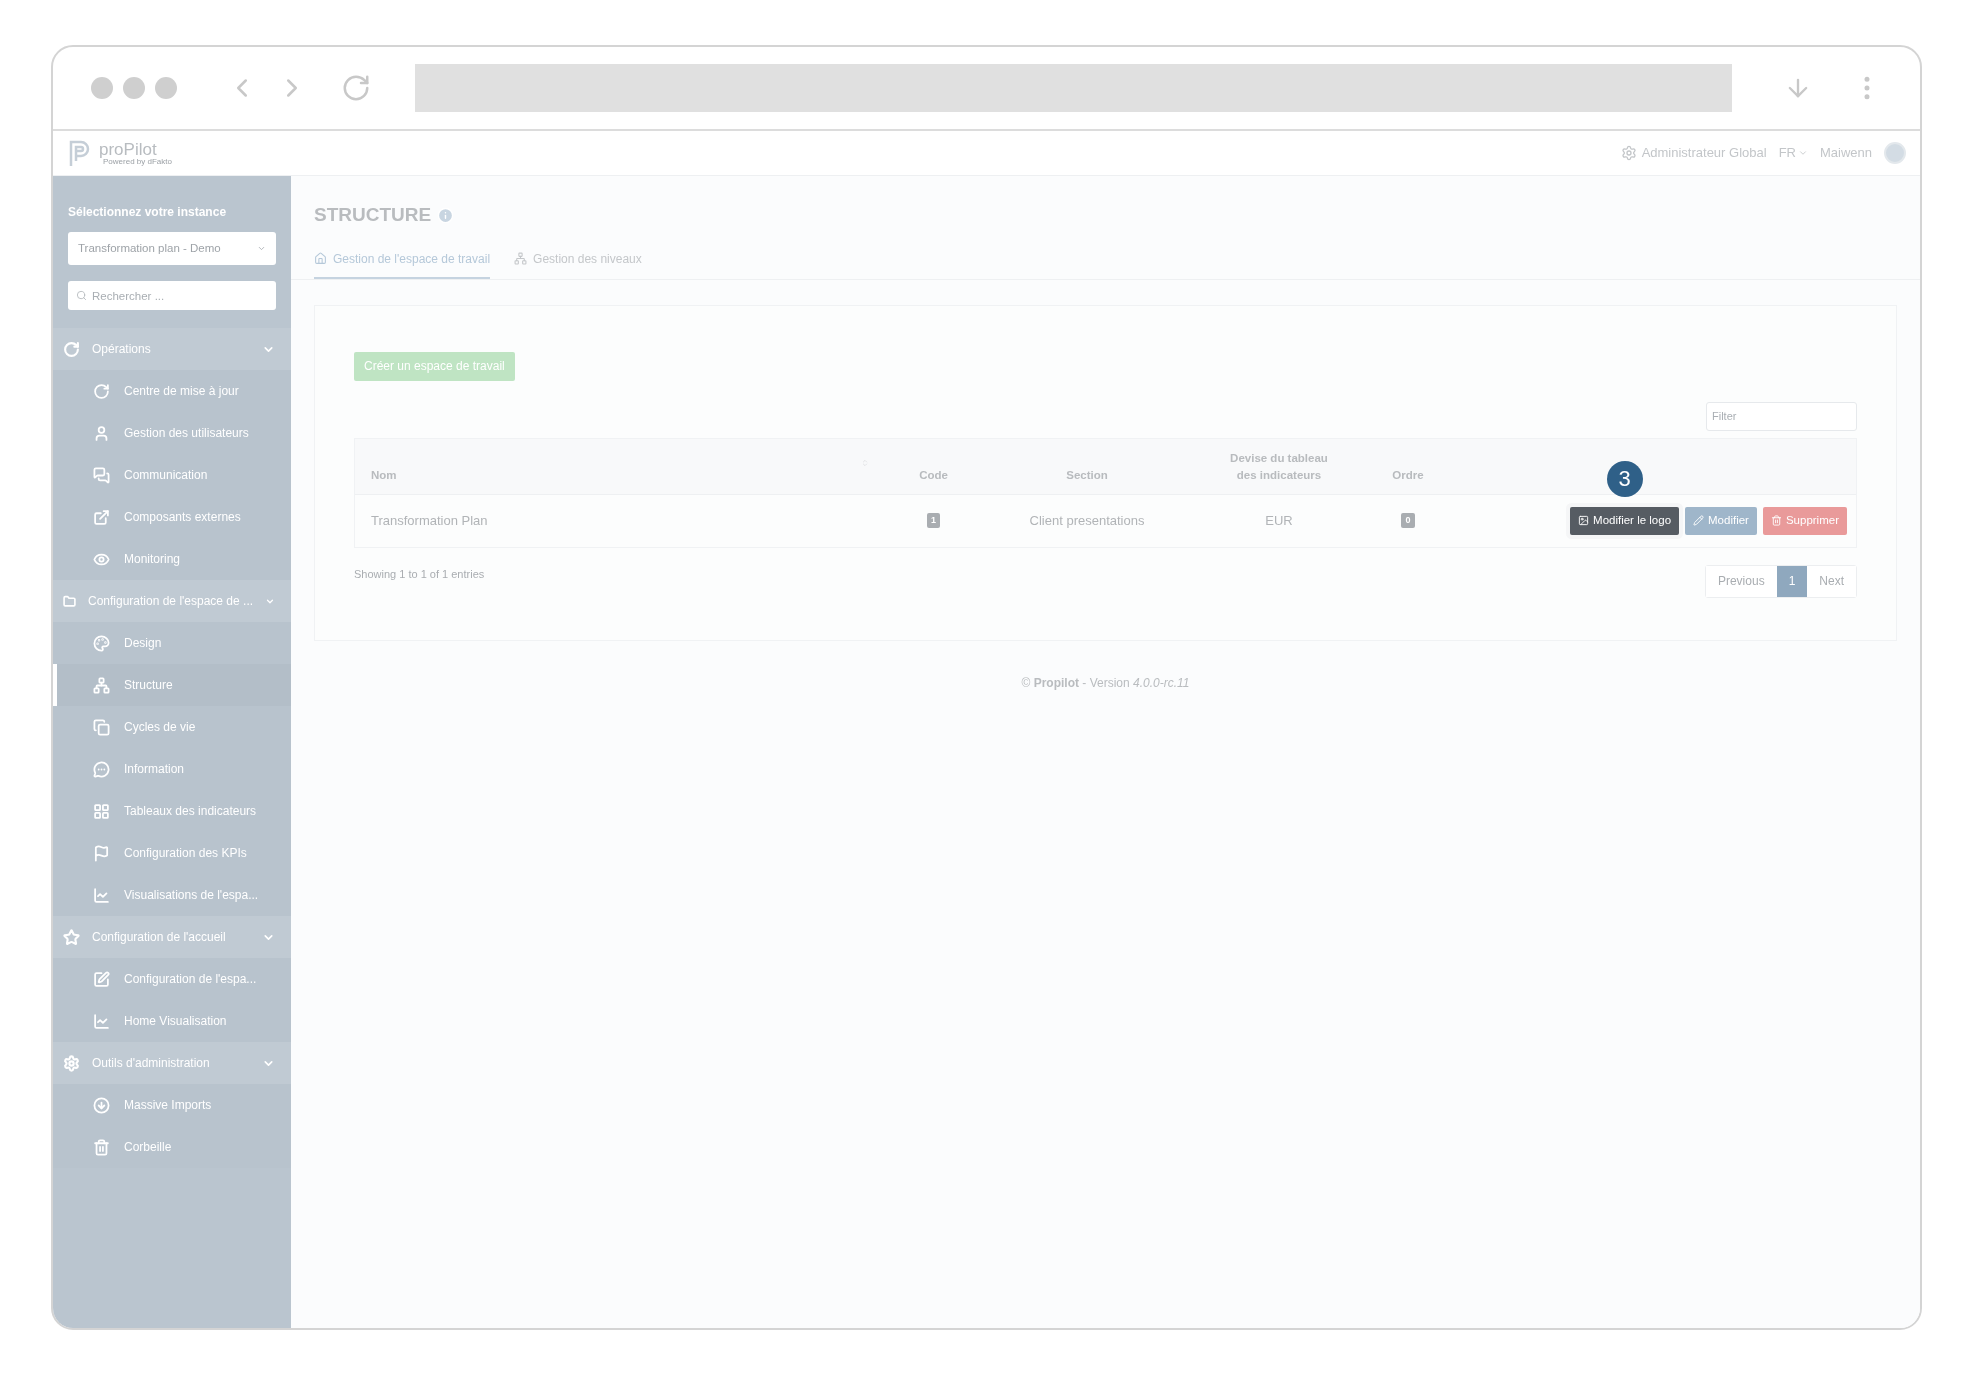 This screenshot has width=1973, height=1384. What do you see at coordinates (1792, 581) in the screenshot?
I see `pagination-button: 1` at bounding box center [1792, 581].